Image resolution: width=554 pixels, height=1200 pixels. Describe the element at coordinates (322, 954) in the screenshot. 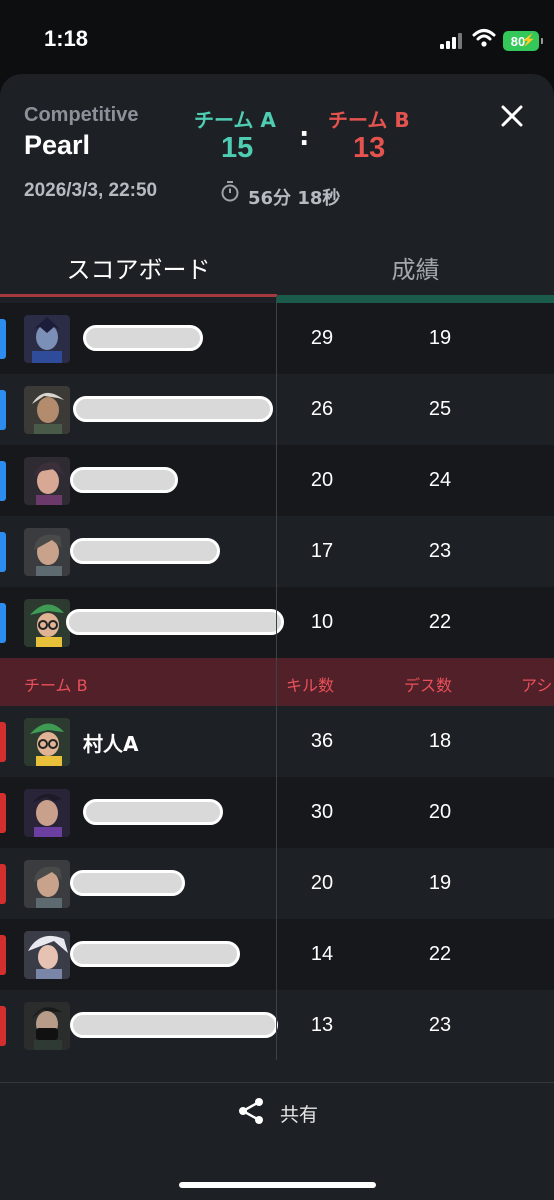

I see `kills-value: 14` at that location.